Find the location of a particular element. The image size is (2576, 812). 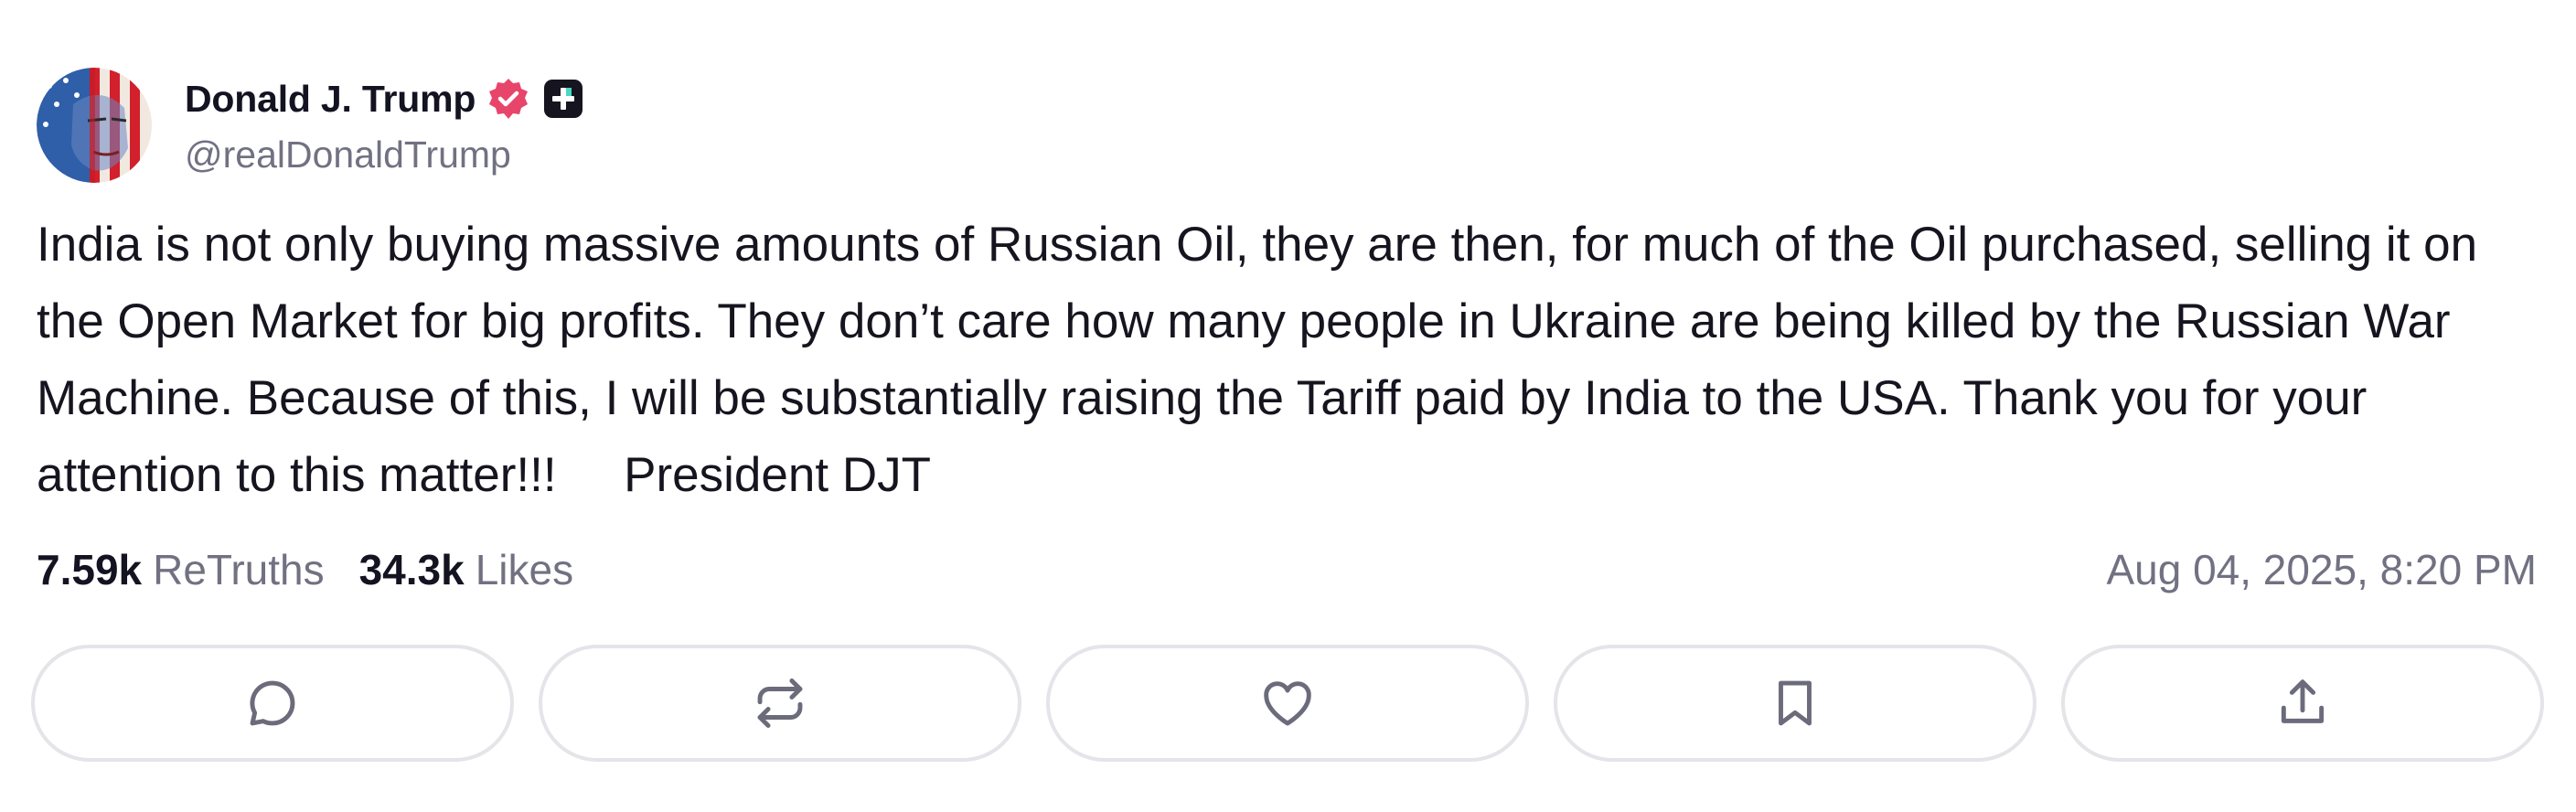

bookmark-icon is located at coordinates (1795, 703).